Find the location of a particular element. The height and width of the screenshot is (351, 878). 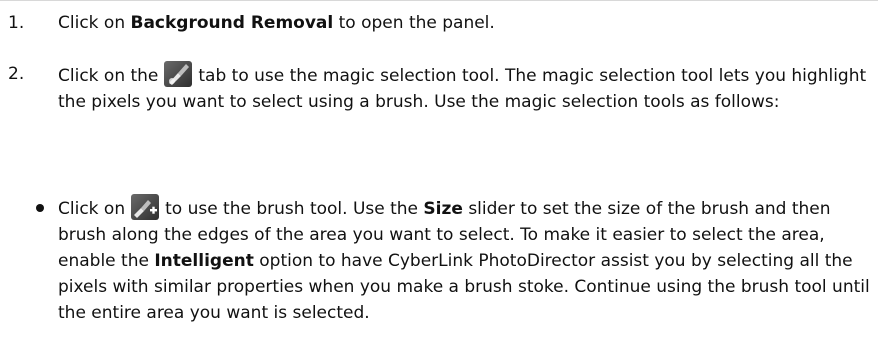

size-label: Size is located at coordinates (443, 209).